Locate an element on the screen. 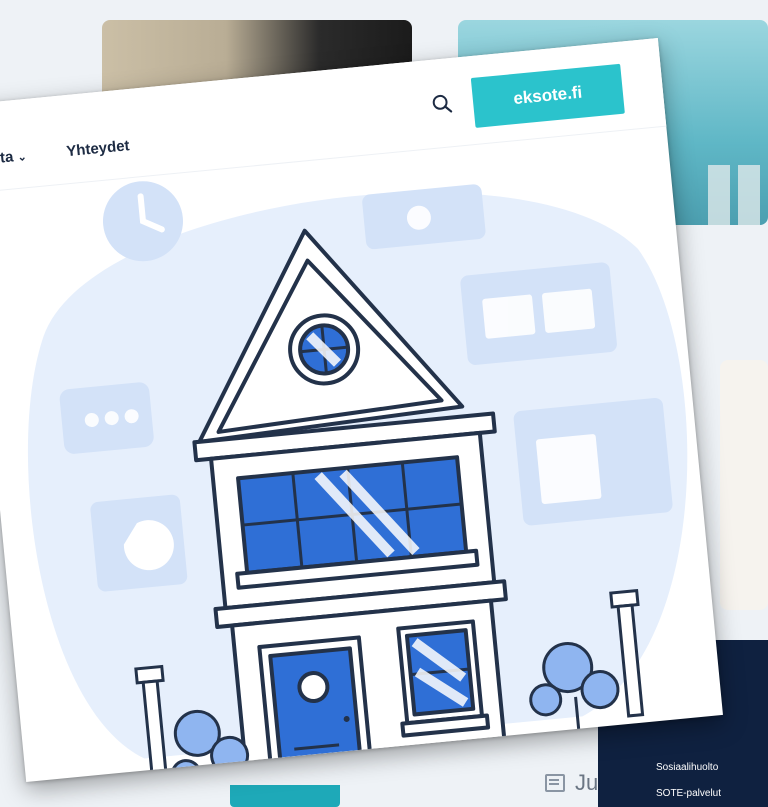 The width and height of the screenshot is (768, 807). calendar-icon is located at coordinates (555, 783).